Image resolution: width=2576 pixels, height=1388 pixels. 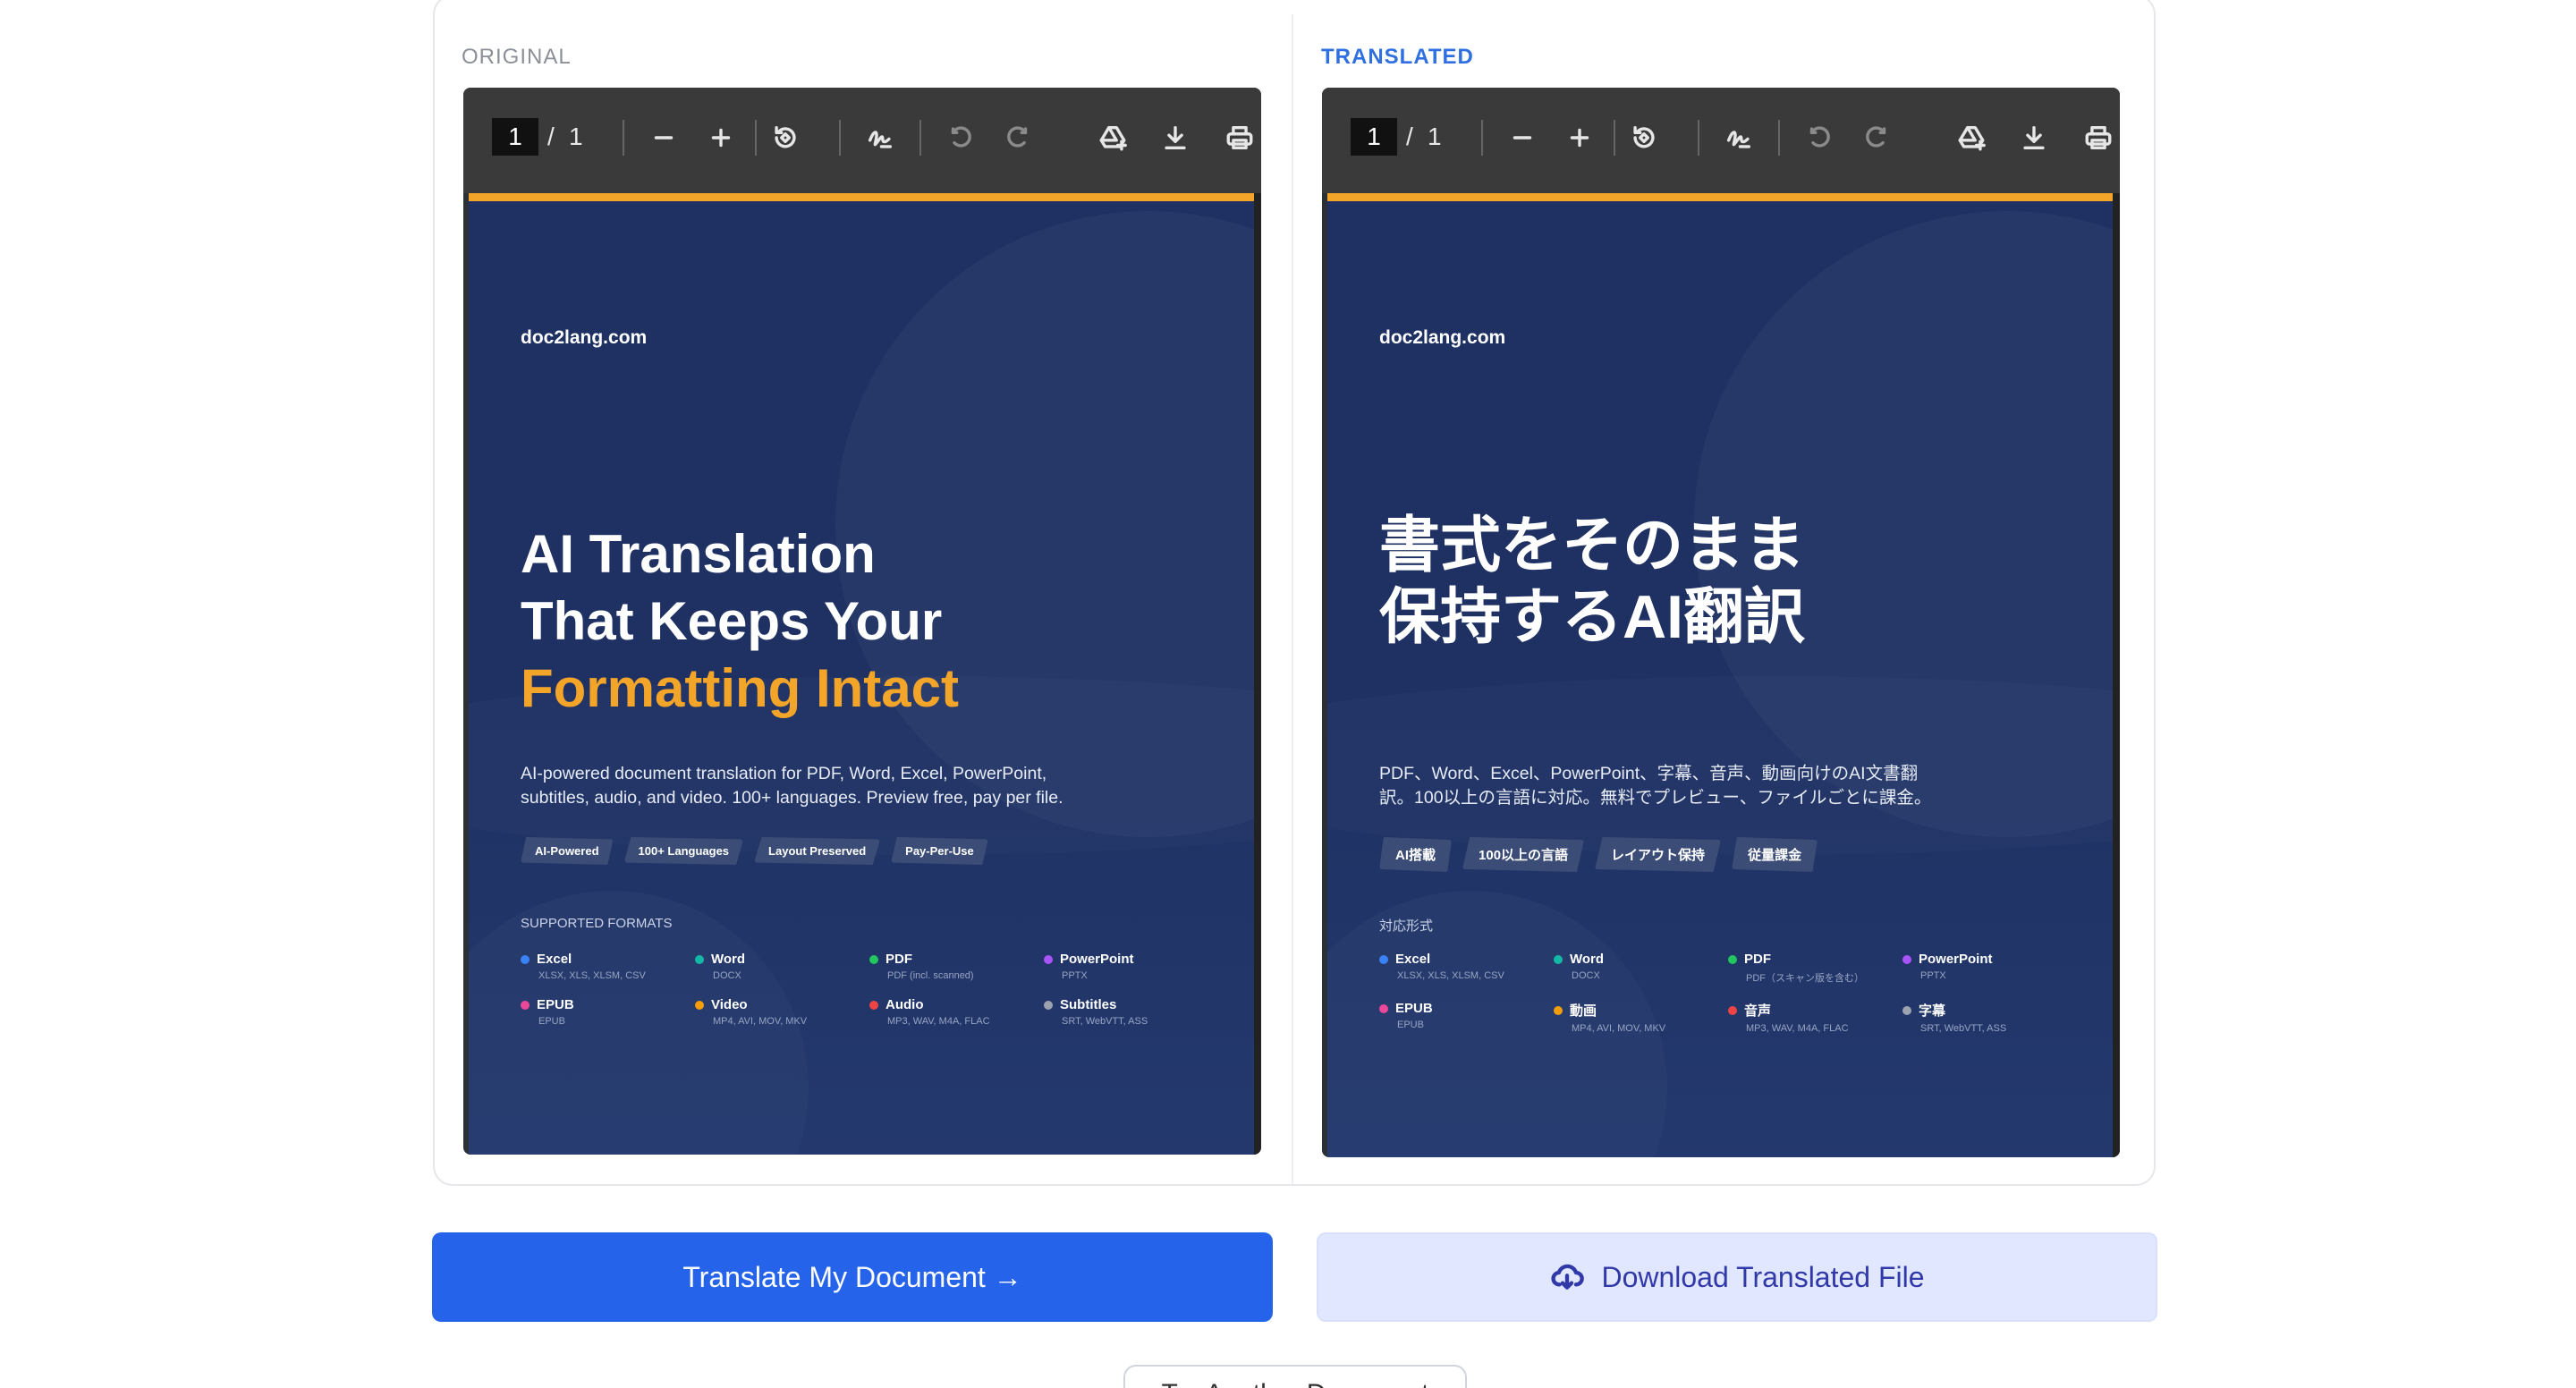 What do you see at coordinates (1989, 968) in the screenshot?
I see `format-item: PowerPoint PPTX` at bounding box center [1989, 968].